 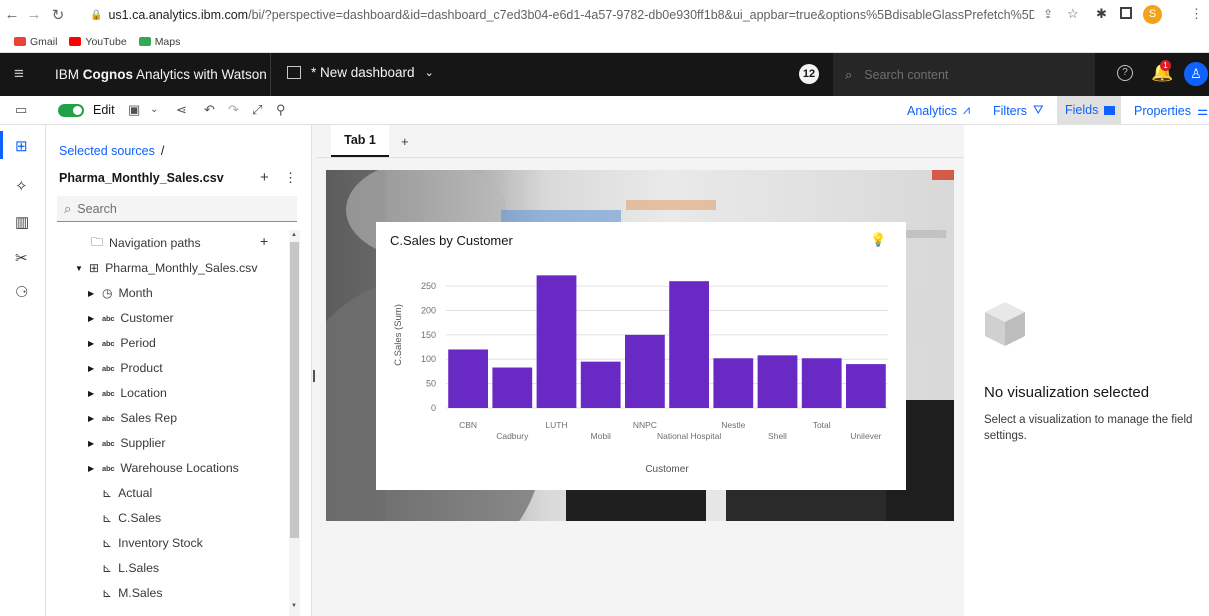 What do you see at coordinates (294, 606) in the screenshot?
I see `scroll-down-icon: ▼` at bounding box center [294, 606].